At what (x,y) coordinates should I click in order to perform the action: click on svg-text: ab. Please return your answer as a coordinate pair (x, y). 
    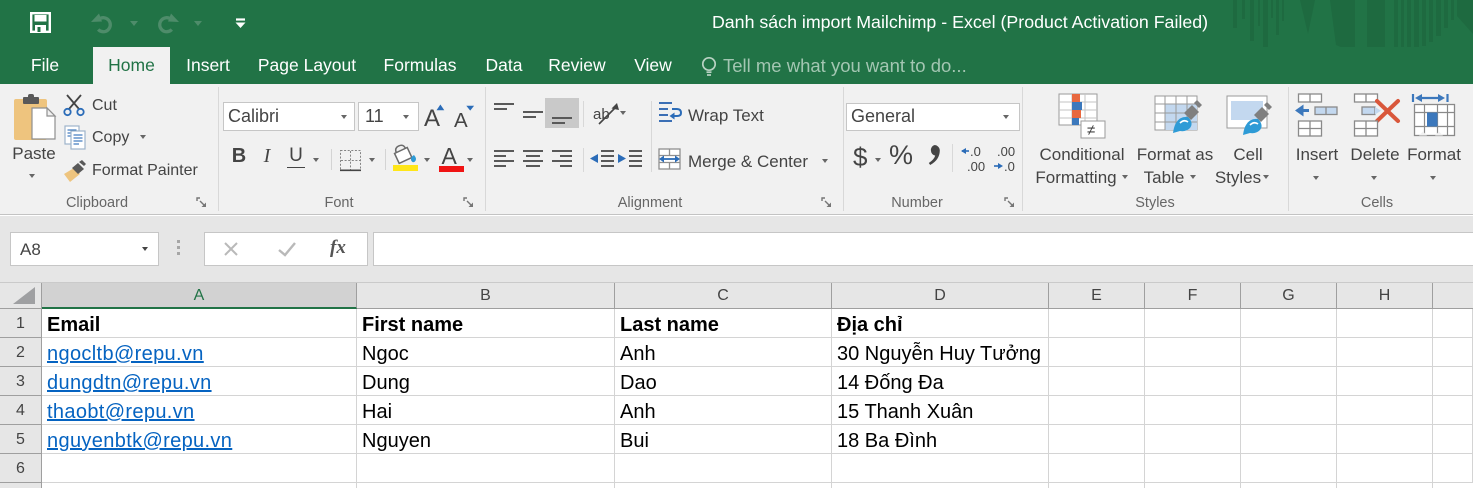
    Looking at the image, I should click on (601, 114).